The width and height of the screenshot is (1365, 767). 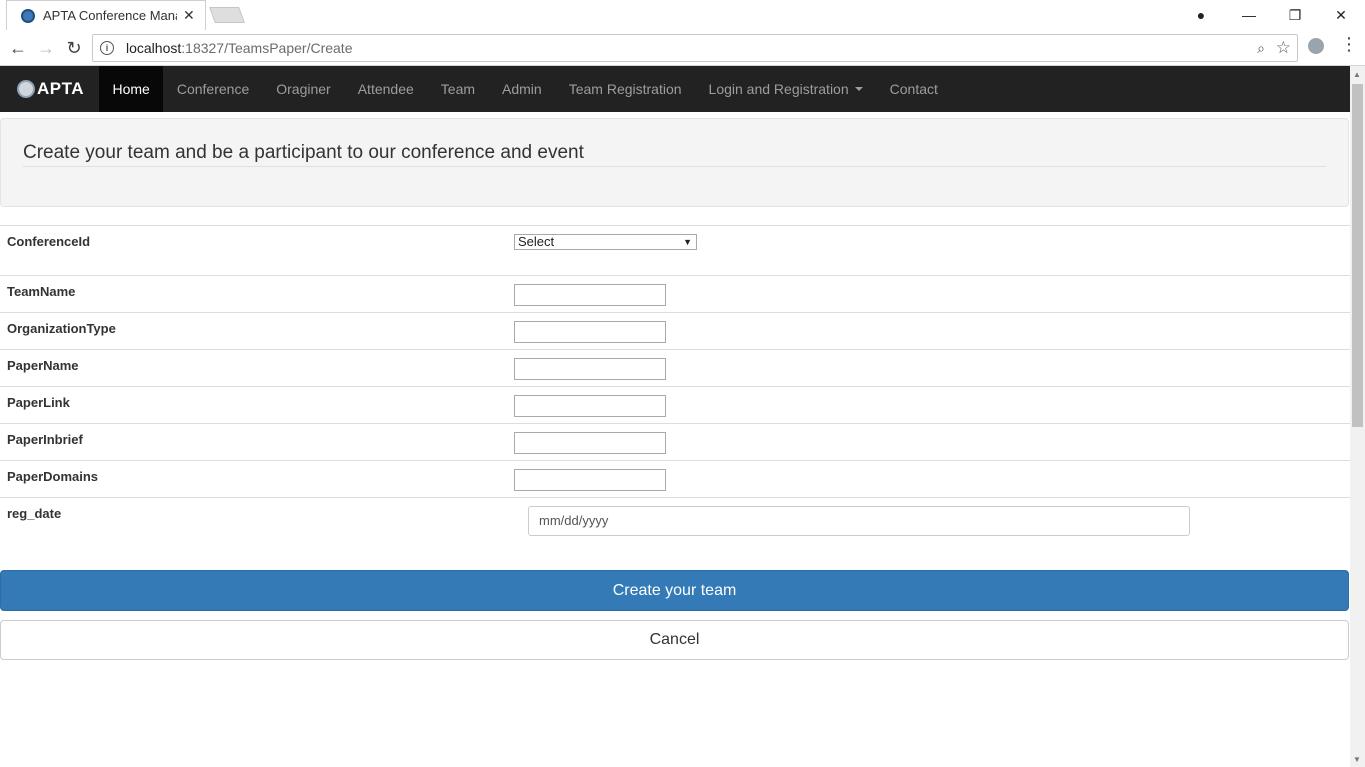 What do you see at coordinates (675, 367) in the screenshot?
I see `form-row-paper-name: PaperName` at bounding box center [675, 367].